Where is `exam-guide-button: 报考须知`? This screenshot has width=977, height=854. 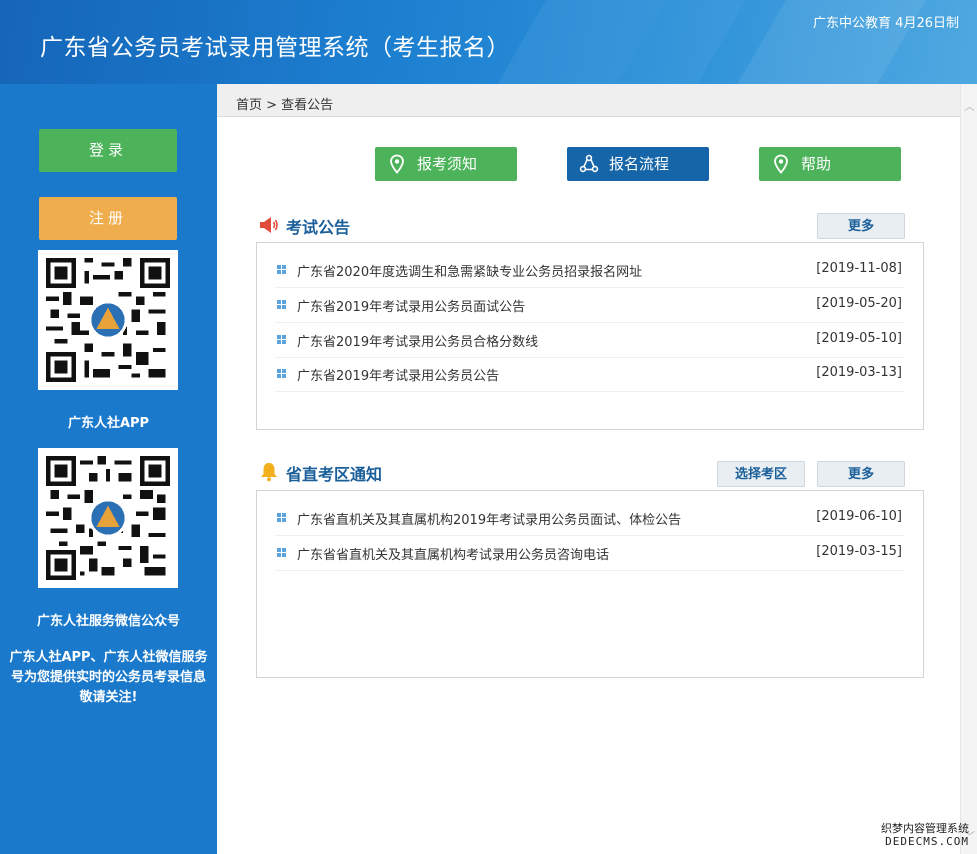
exam-guide-button: 报考须知 is located at coordinates (446, 164).